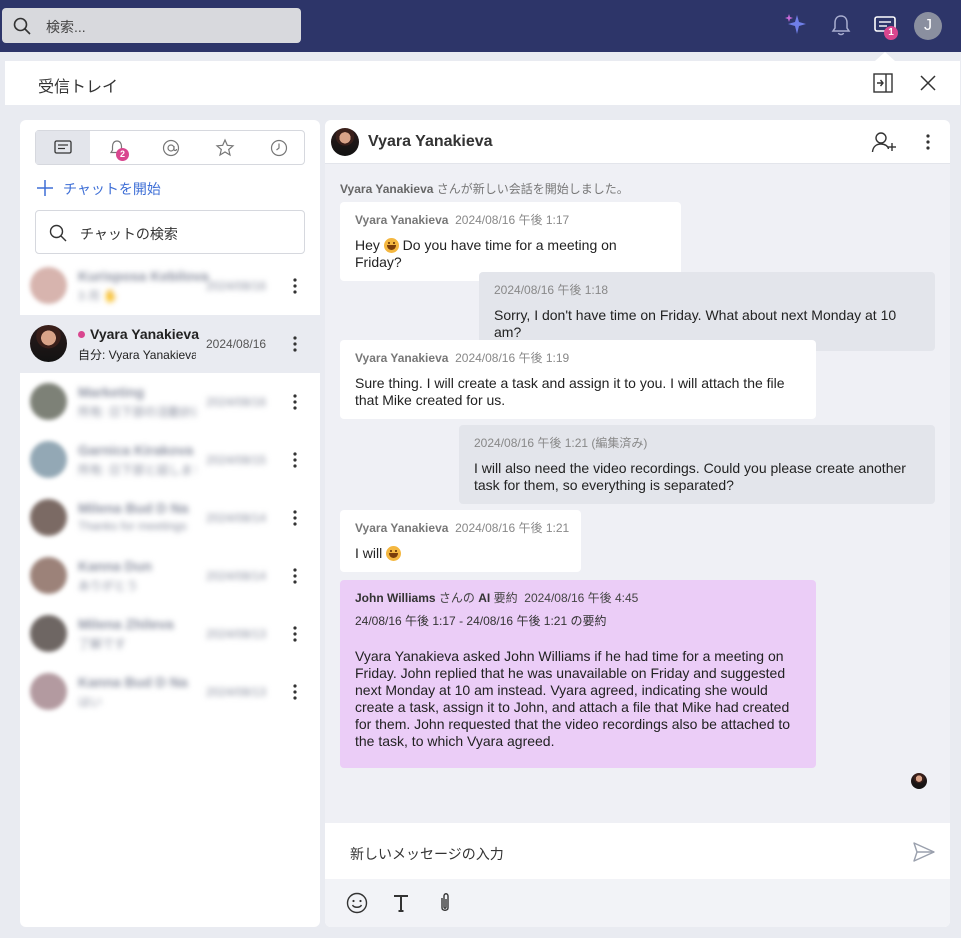 This screenshot has height=938, width=961. What do you see at coordinates (462, 528) in the screenshot?
I see `message-meta: Vyara Yanakieva 2024/08/16 午後 1:21` at bounding box center [462, 528].